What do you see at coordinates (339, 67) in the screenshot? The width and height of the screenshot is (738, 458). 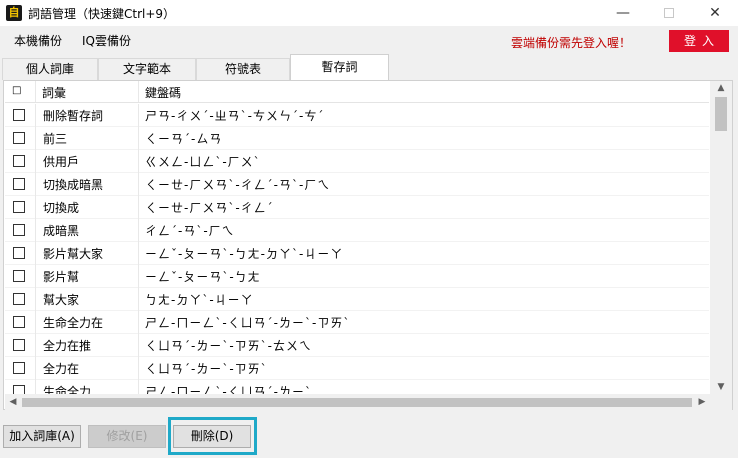 I see `tab-temporary-words: 暫存詞` at bounding box center [339, 67].